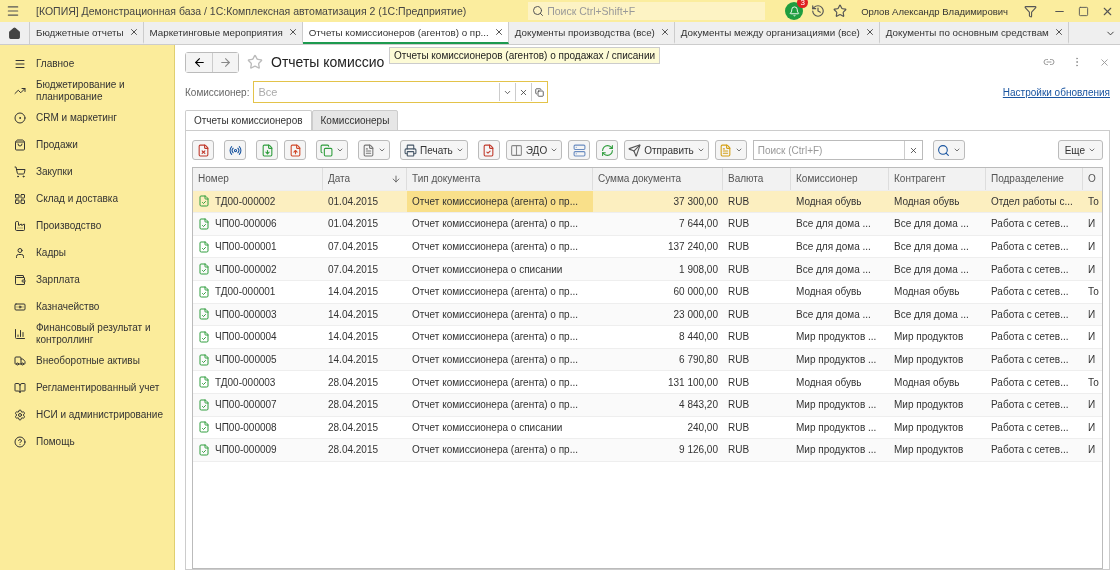 The width and height of the screenshot is (1120, 570). What do you see at coordinates (203, 150) in the screenshot?
I see `delete-button` at bounding box center [203, 150].